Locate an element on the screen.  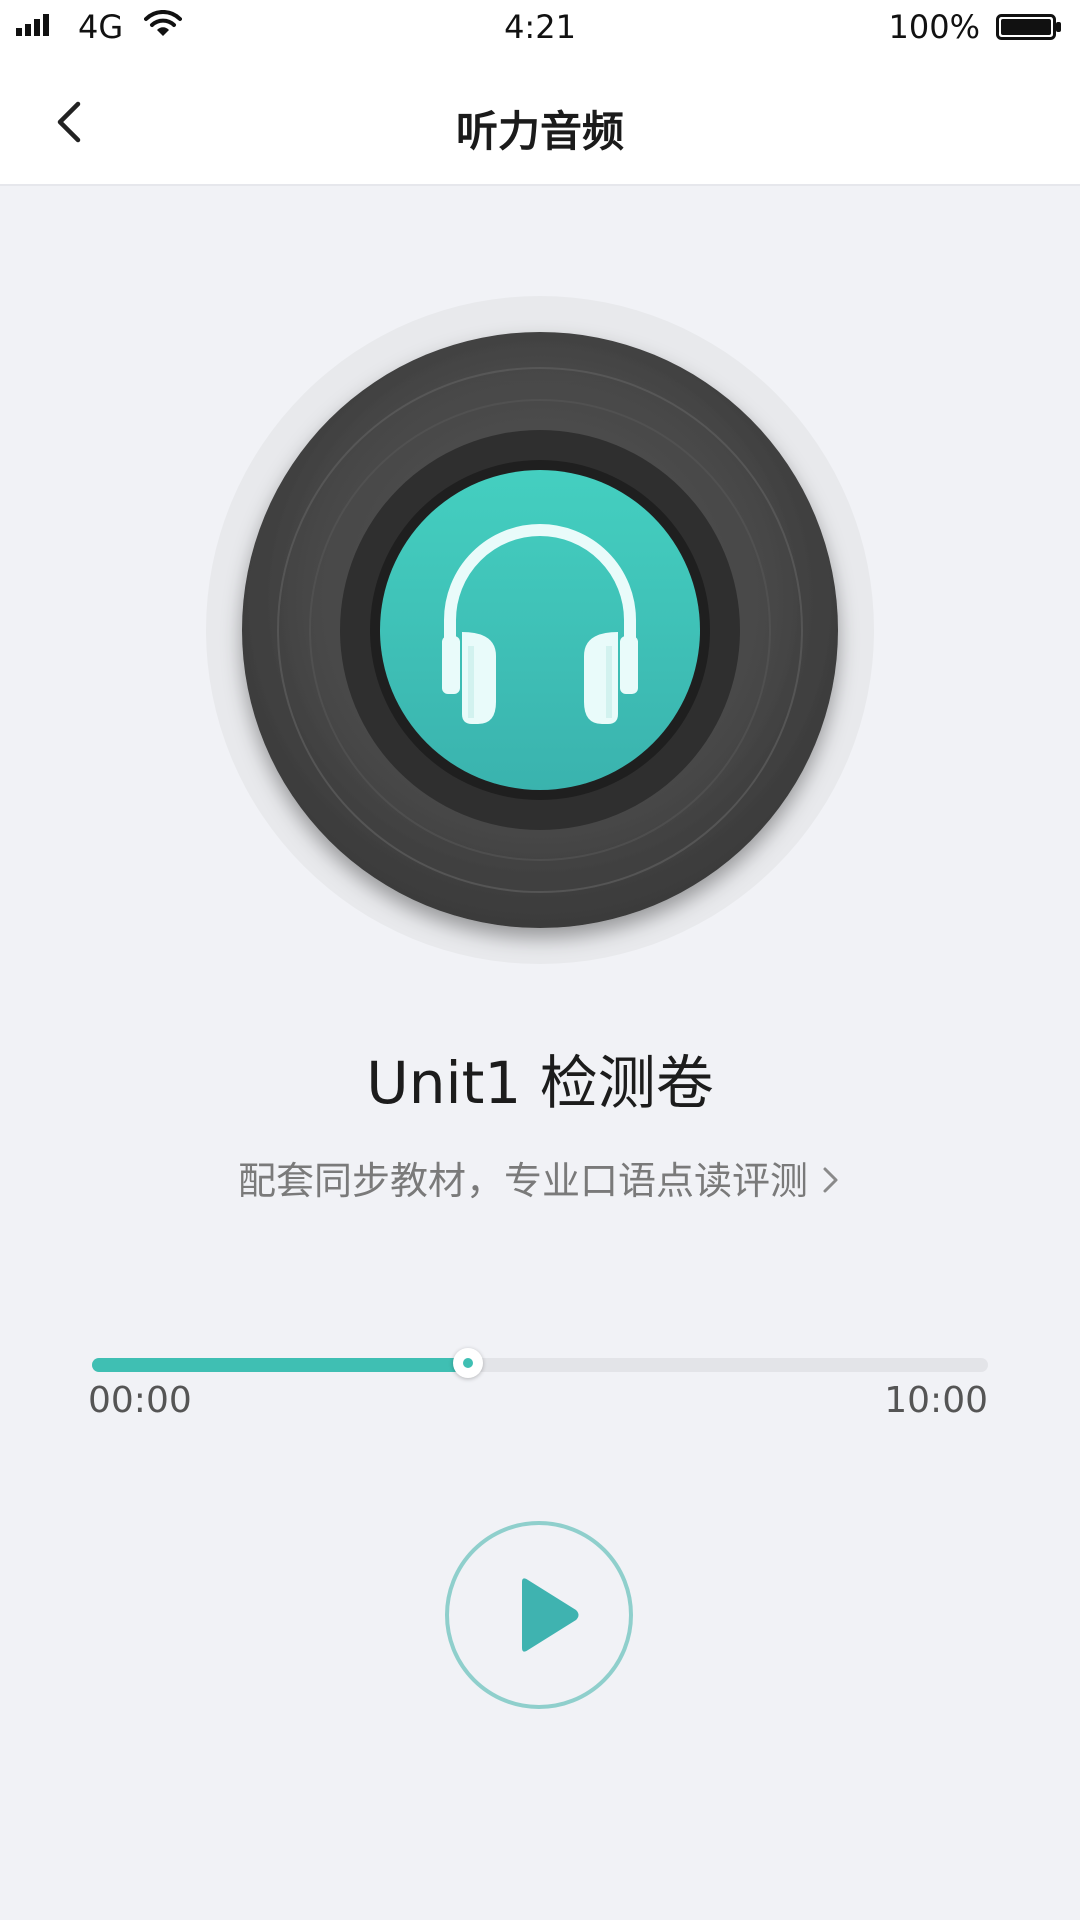
progress-thumb is located at coordinates (468, 1363).